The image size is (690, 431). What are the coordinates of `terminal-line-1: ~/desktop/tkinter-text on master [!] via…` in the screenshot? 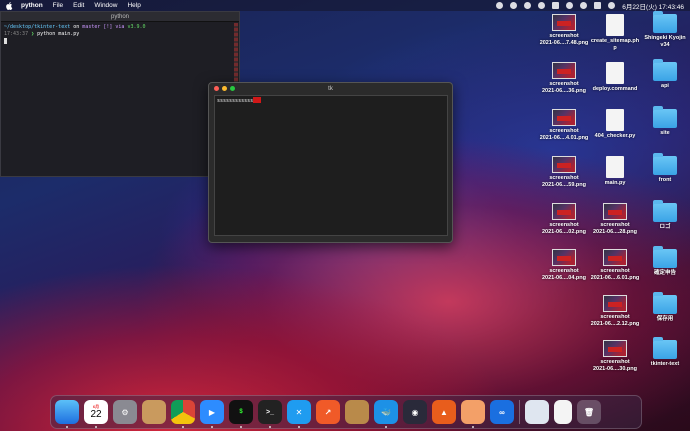 It's located at (75, 27).